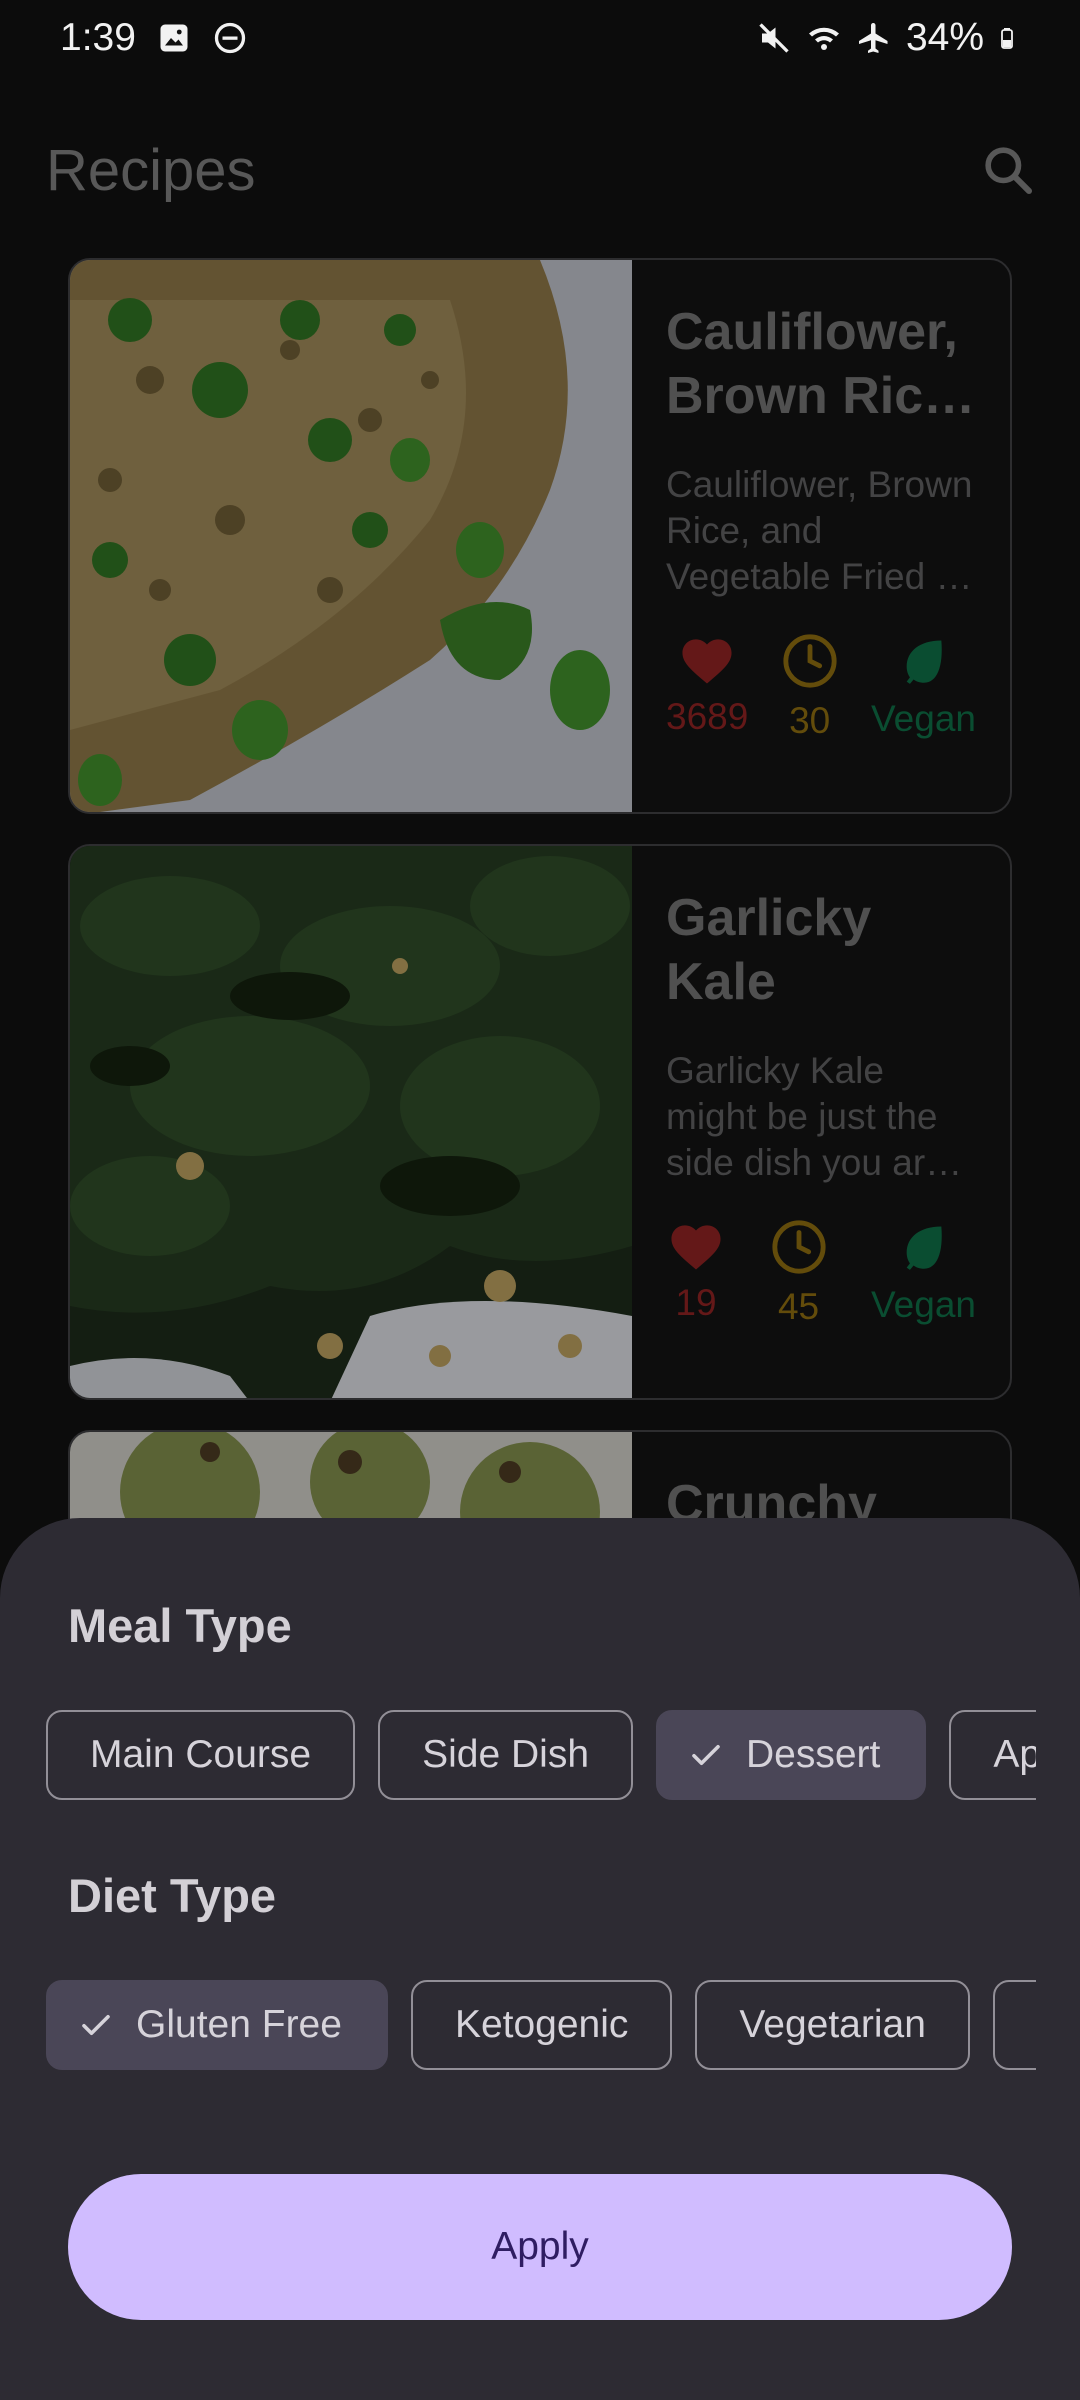 Image resolution: width=1080 pixels, height=2400 pixels. I want to click on chip-vegetarian: Vegetarian, so click(832, 2025).